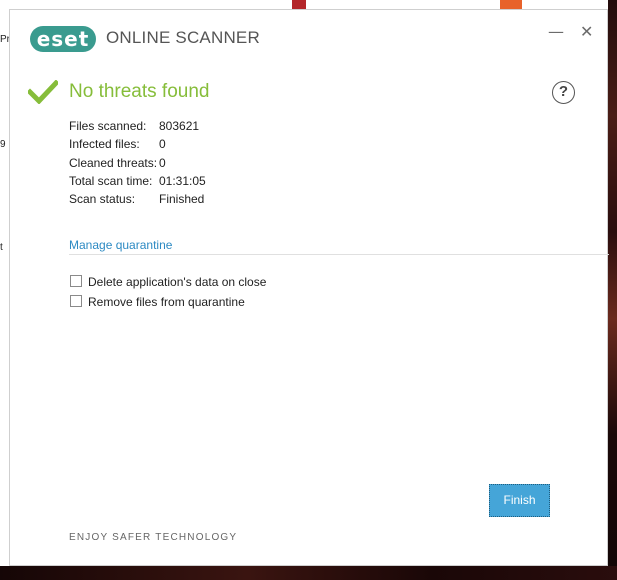  Describe the element at coordinates (139, 91) in the screenshot. I see `result-title: No threats found` at that location.